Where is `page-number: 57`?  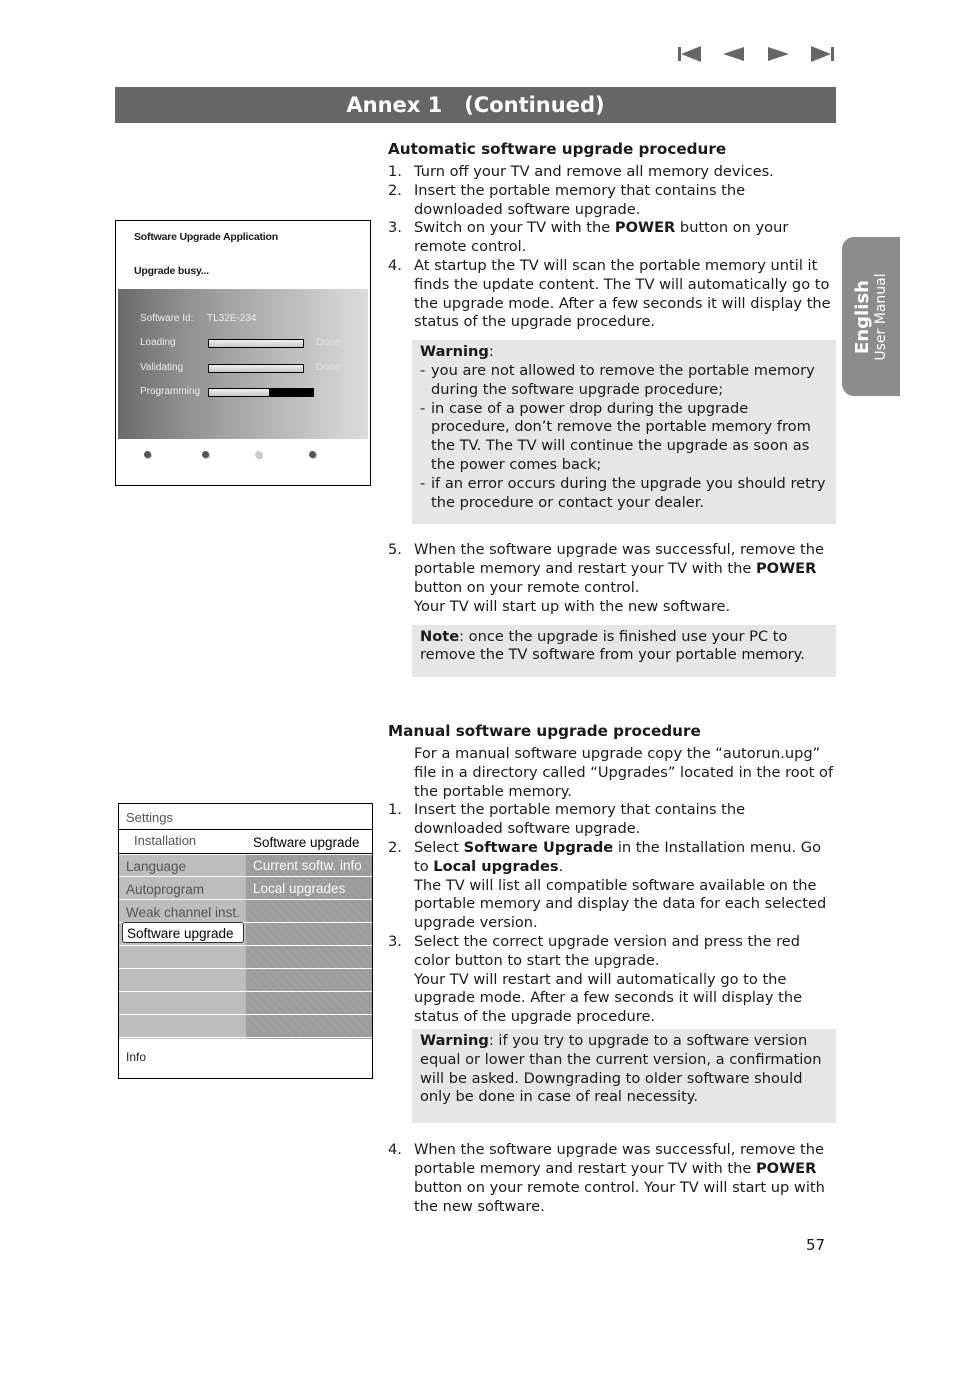
page-number: 57 is located at coordinates (816, 1245).